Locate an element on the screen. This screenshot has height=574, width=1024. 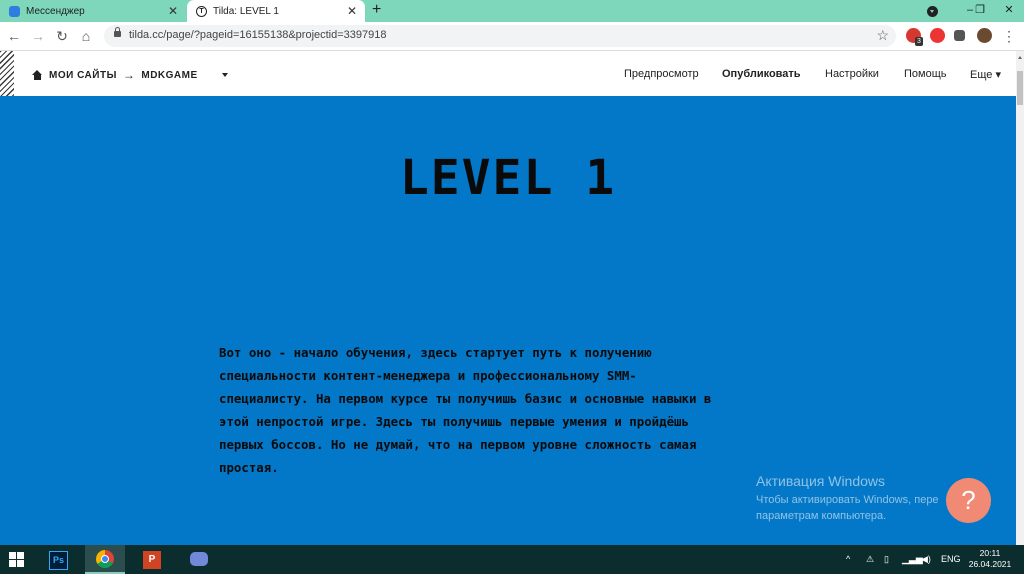
activation-line: Чтобы активировать Windows, пере is located at coordinates (847, 500).